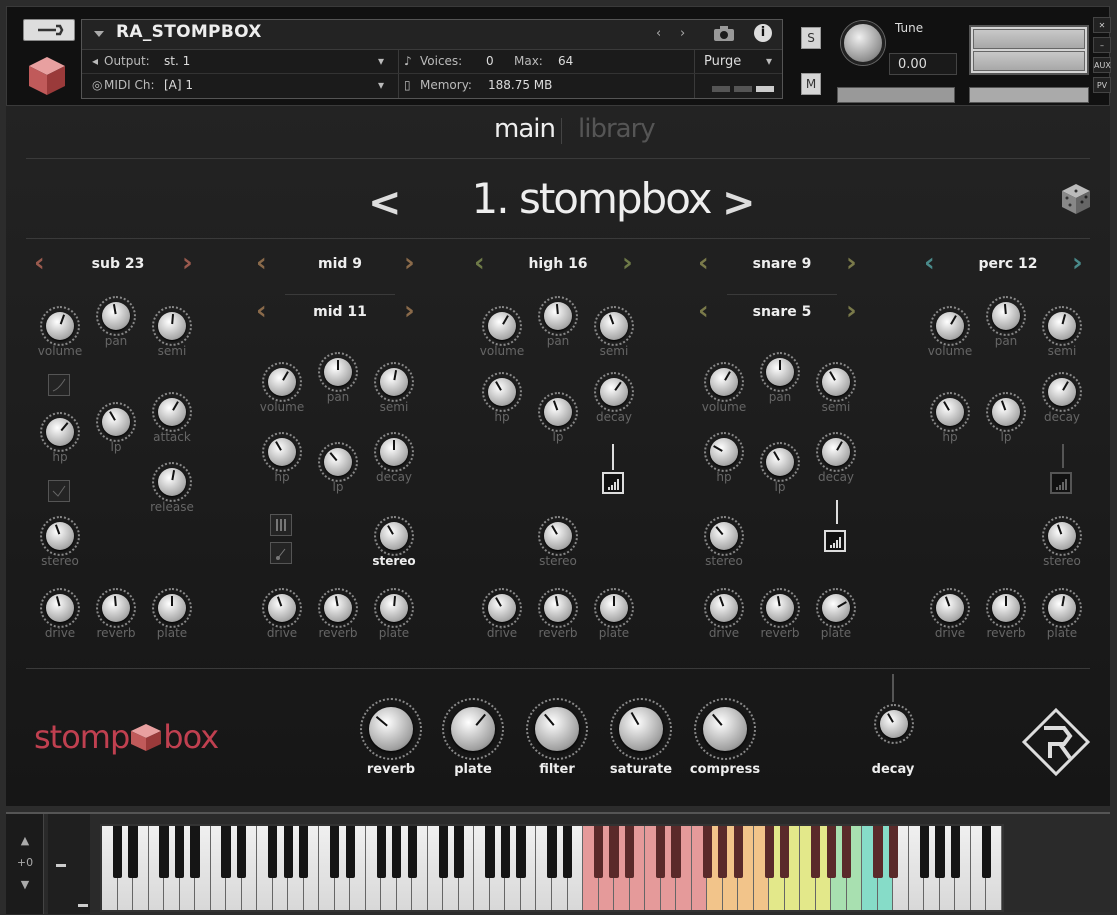 This screenshot has height=915, width=1117. What do you see at coordinates (1102, 65) in the screenshot?
I see `aux-button: AUX` at bounding box center [1102, 65].